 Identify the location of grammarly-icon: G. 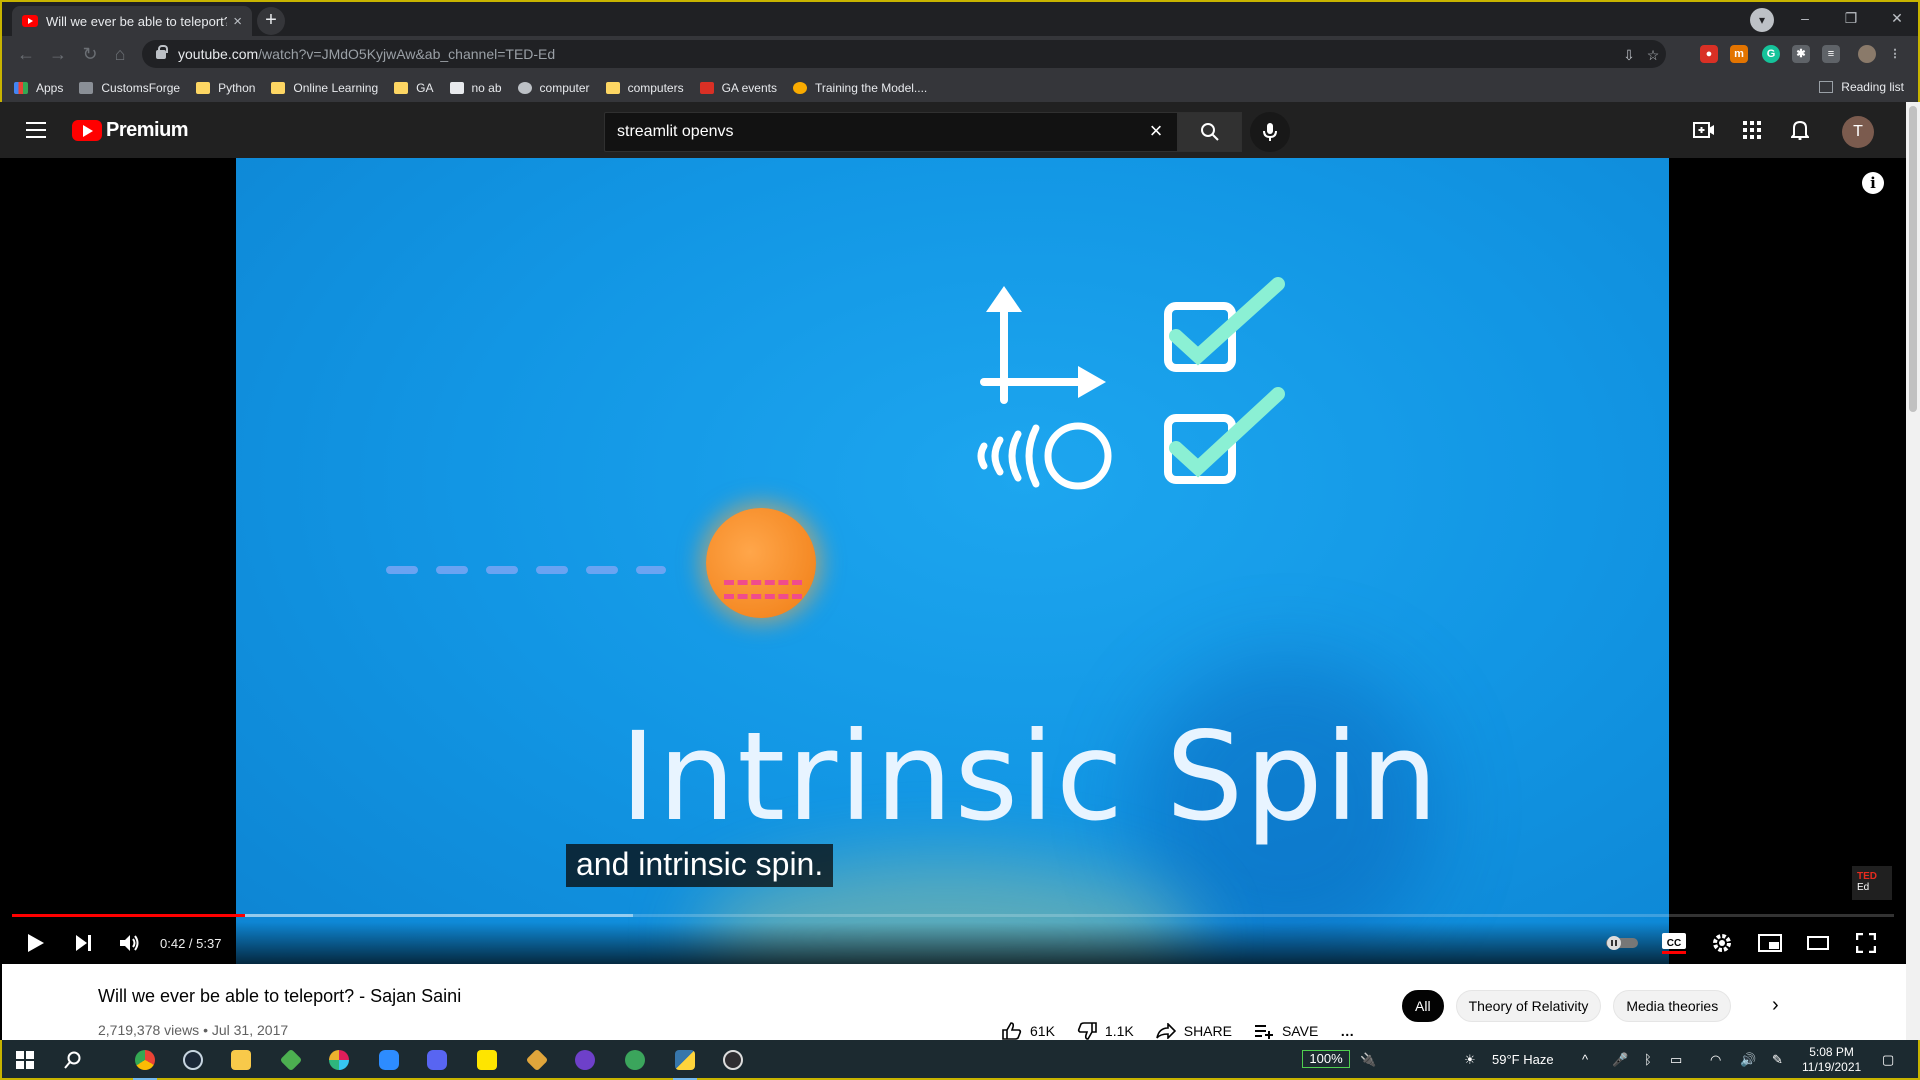
(1771, 54).